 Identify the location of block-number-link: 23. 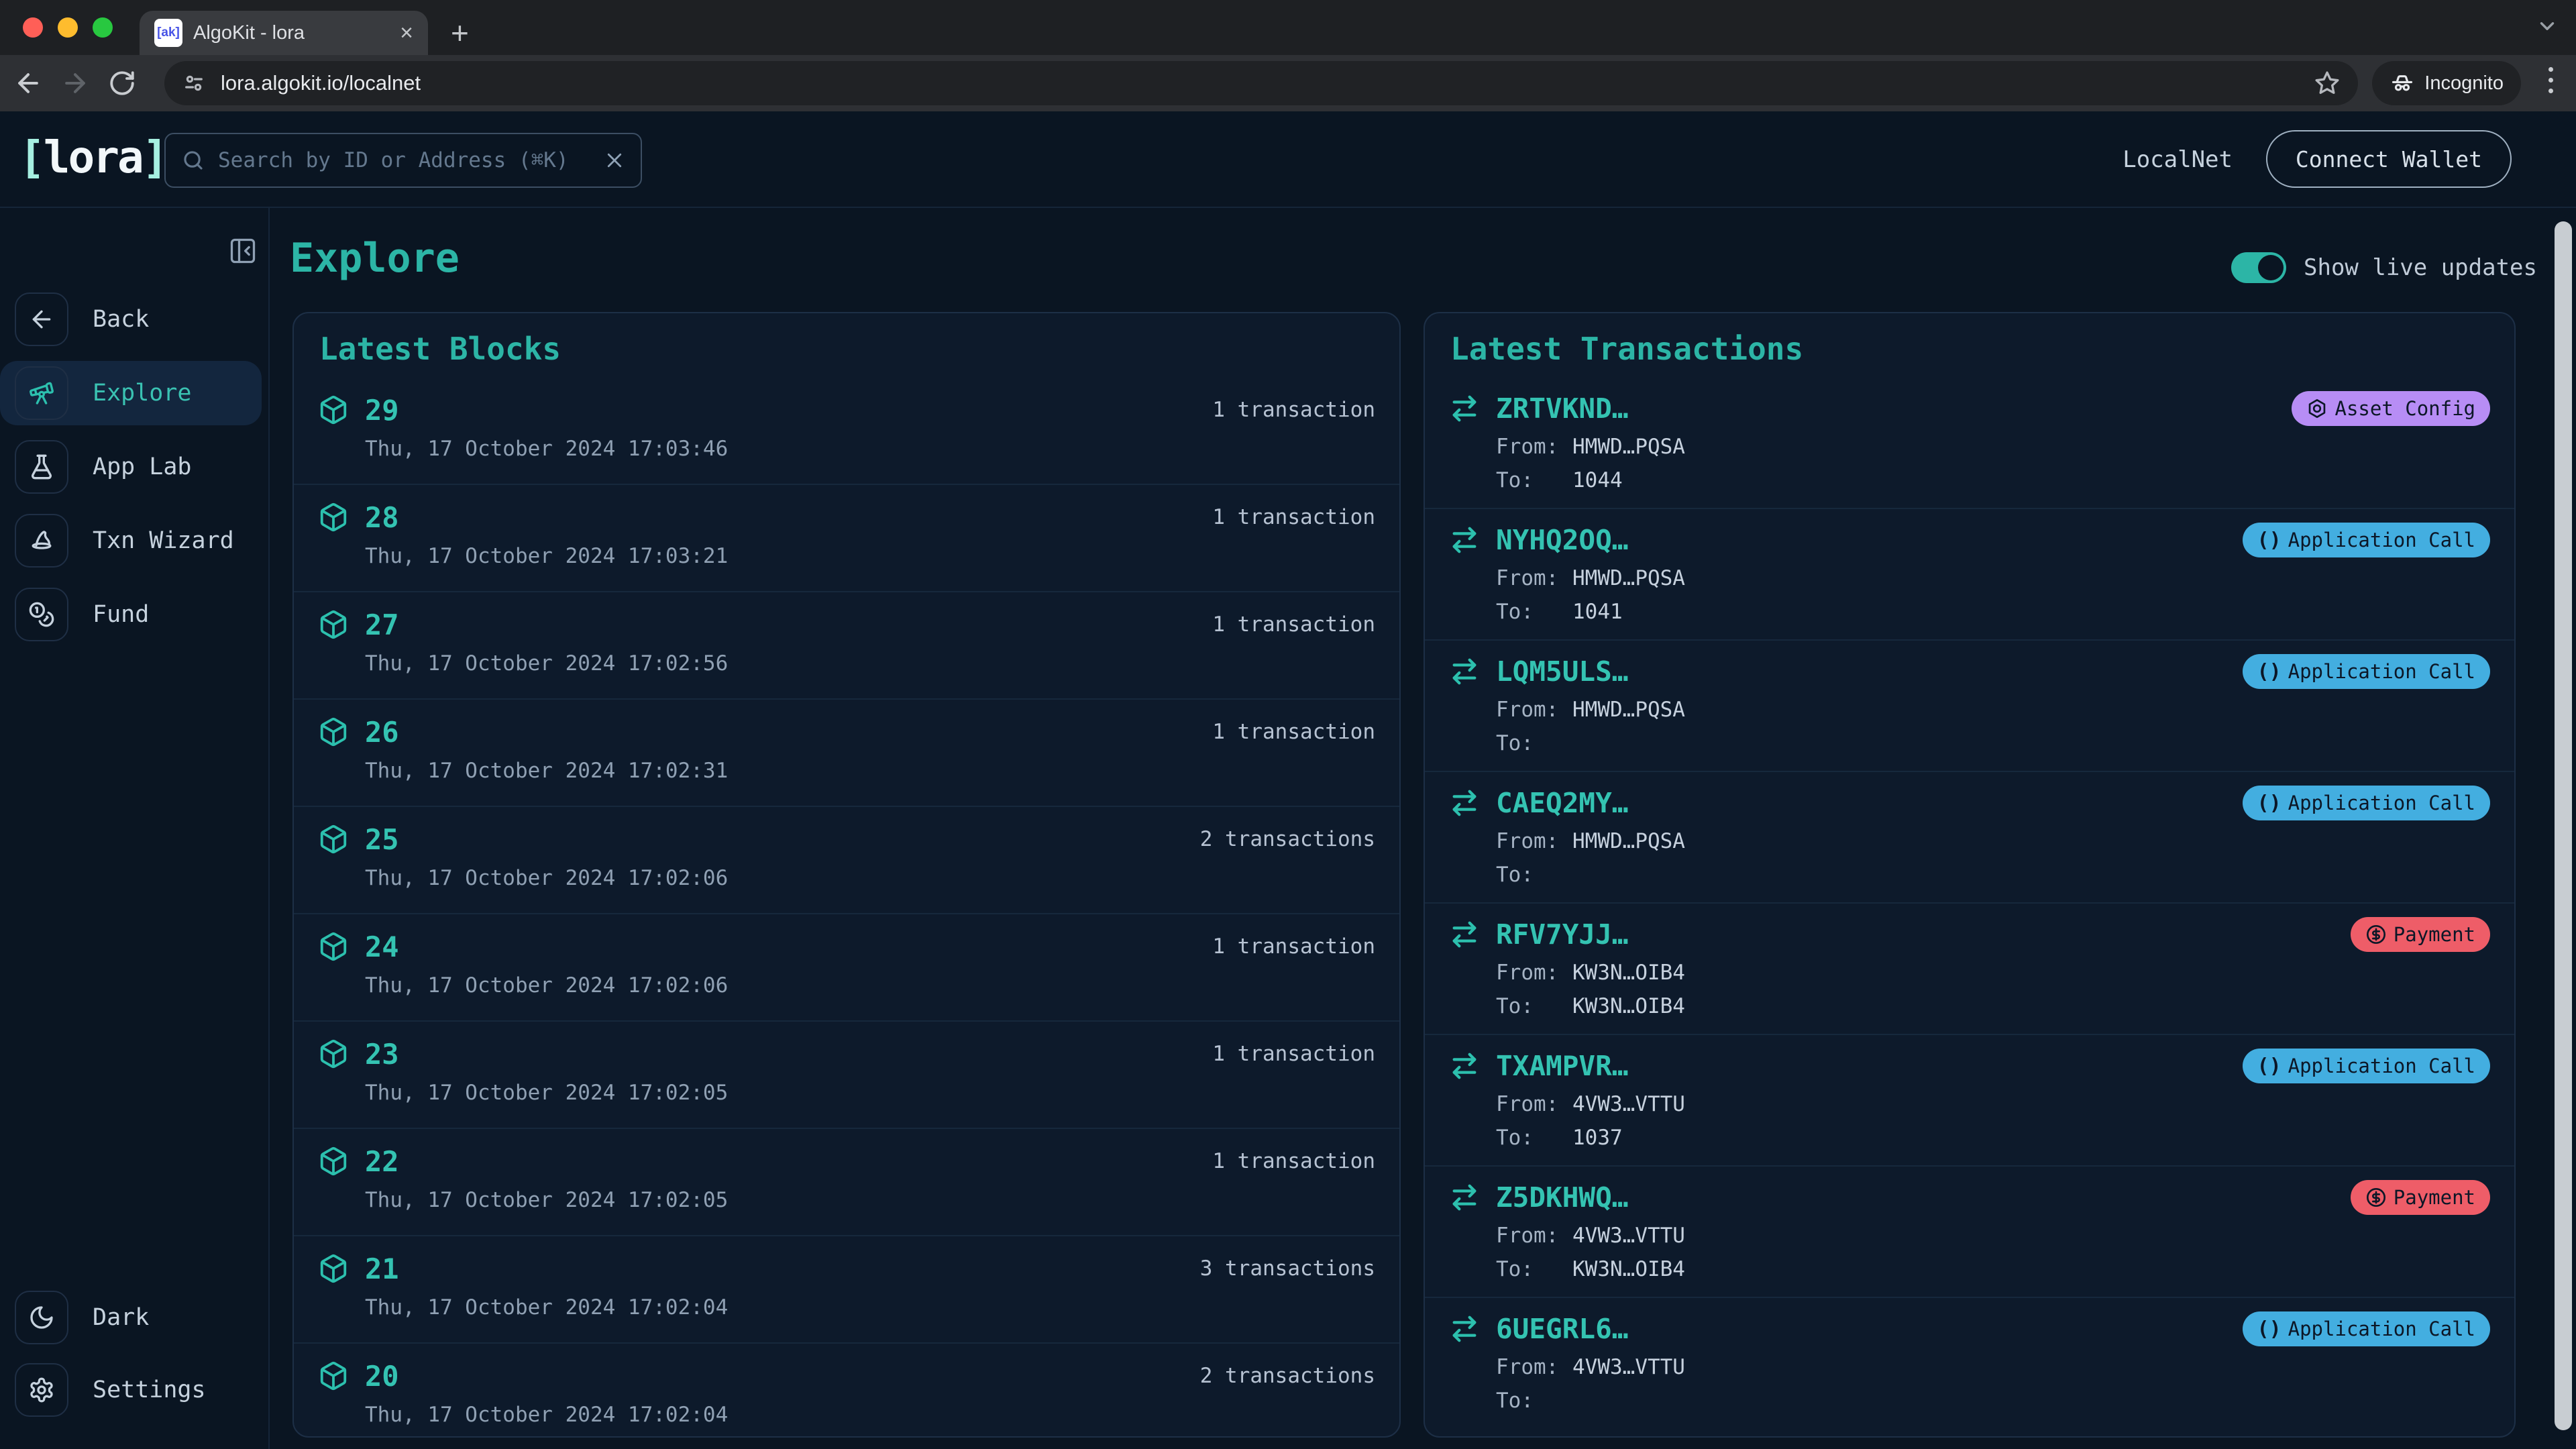
(382, 1054).